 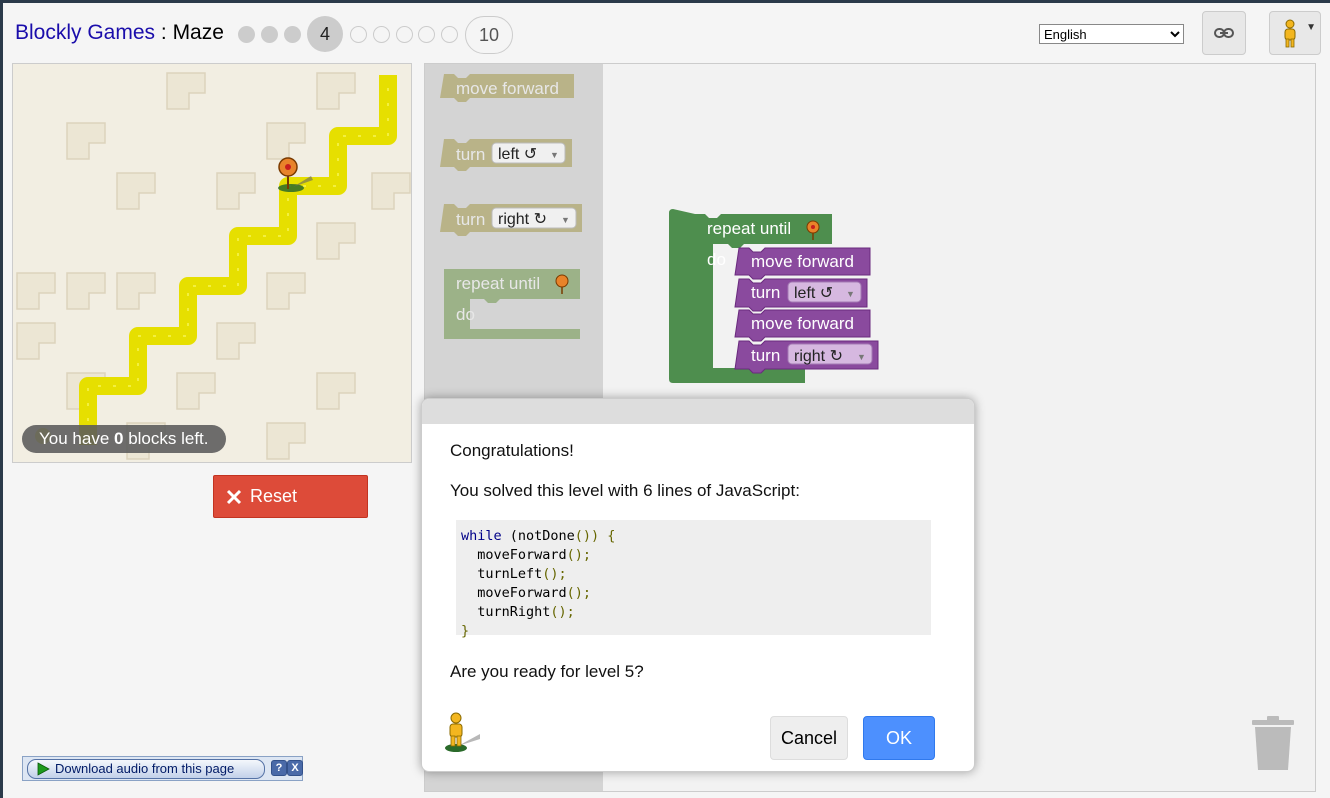 I want to click on reset-label: Reset, so click(x=274, y=496).